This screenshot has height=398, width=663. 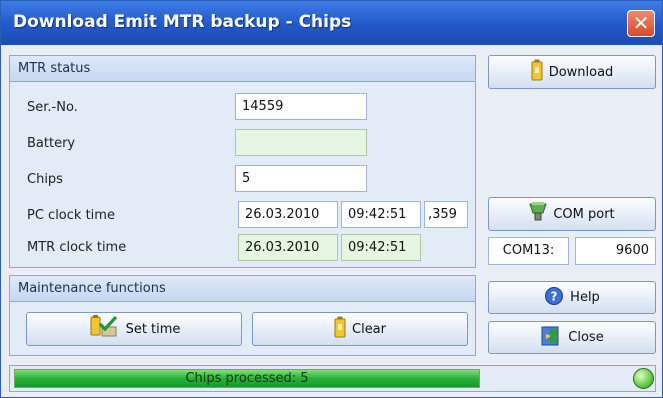 I want to click on battery-field, so click(x=301, y=142).